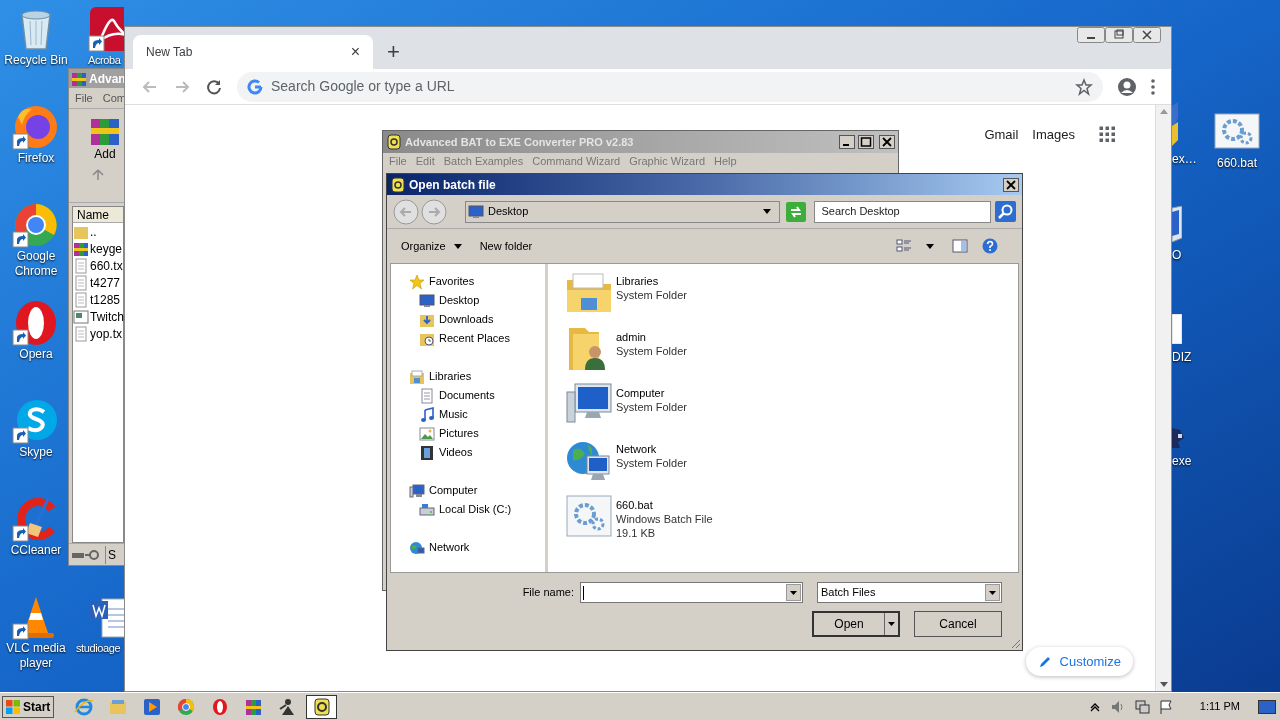  I want to click on file-name-field, so click(691, 592).